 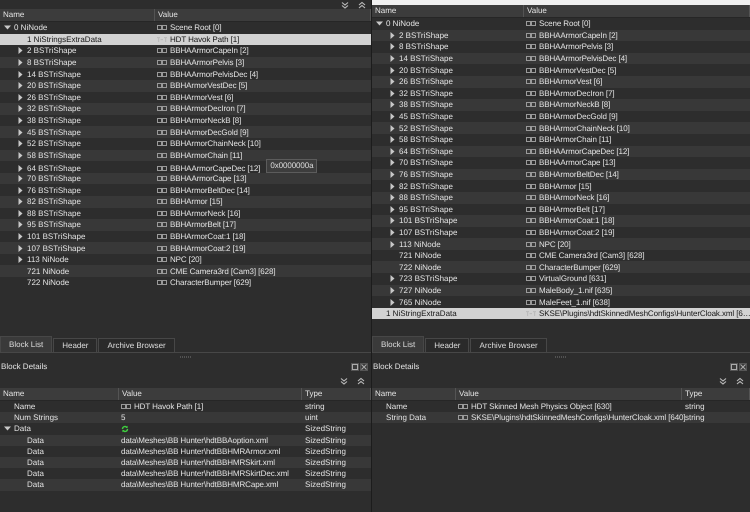 I want to click on tree-row: 113 NiNode NPC [20], so click(x=185, y=260).